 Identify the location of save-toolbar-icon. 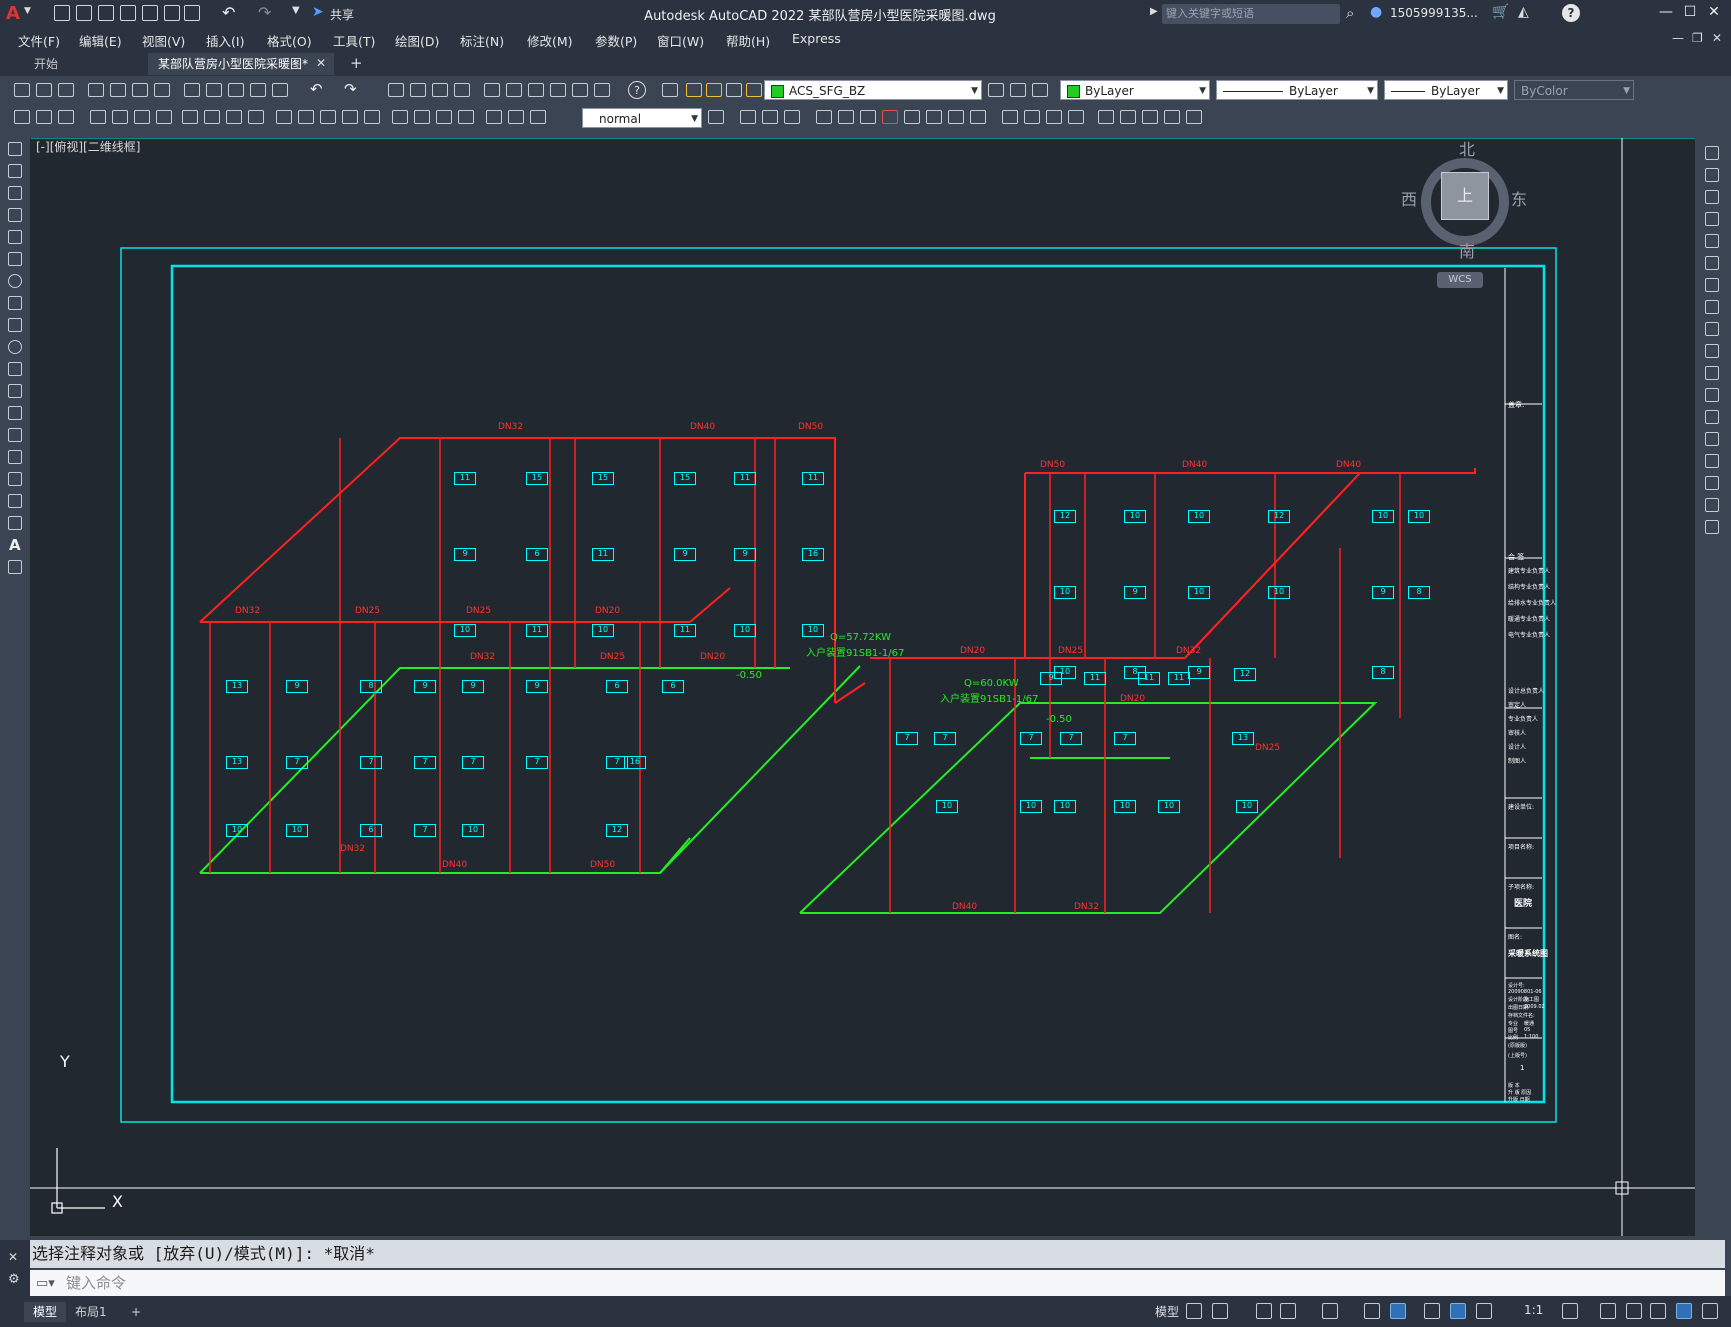
(66, 90).